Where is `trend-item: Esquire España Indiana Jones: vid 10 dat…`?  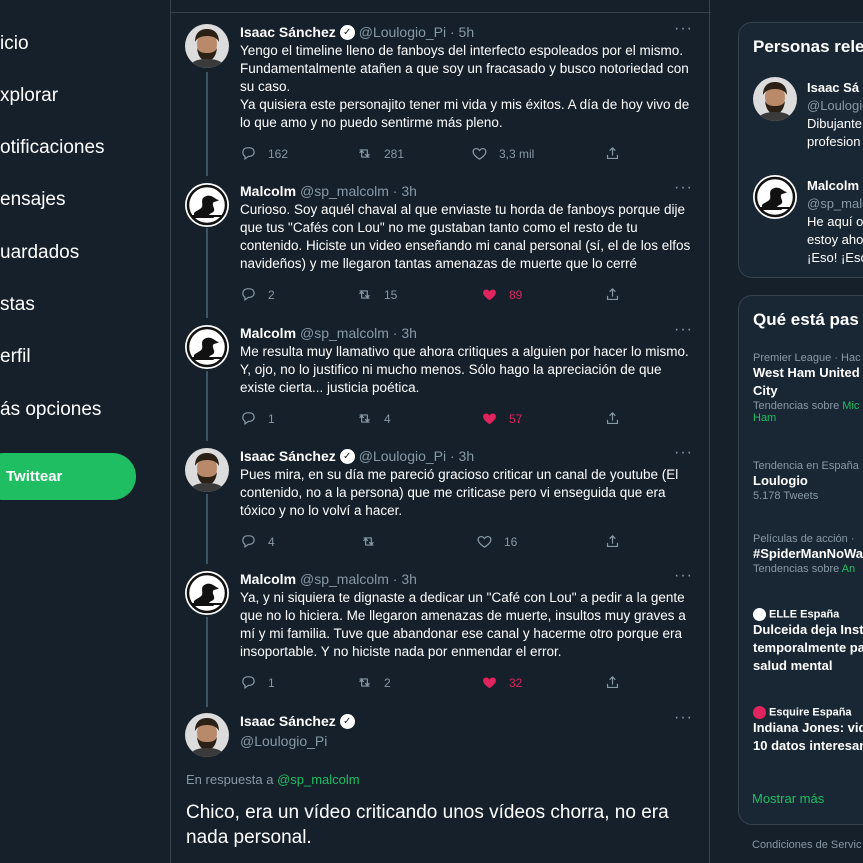 trend-item: Esquire España Indiana Jones: vid 10 dat… is located at coordinates (808, 730).